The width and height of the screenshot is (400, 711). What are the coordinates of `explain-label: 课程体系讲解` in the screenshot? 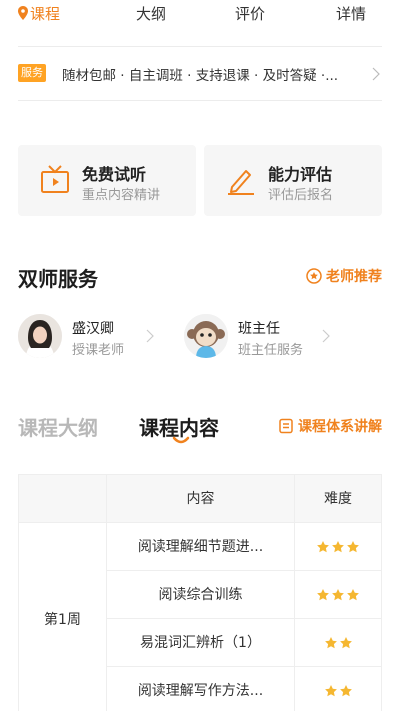 It's located at (340, 427).